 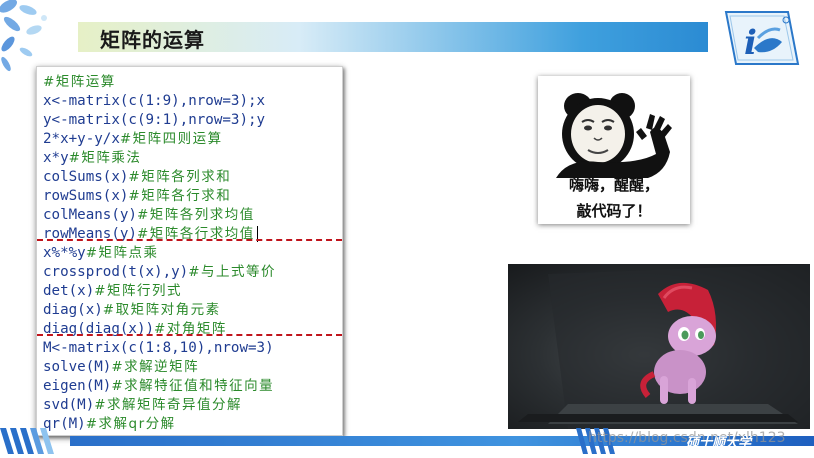 I want to click on code-statement: det(x), so click(x=69, y=291).